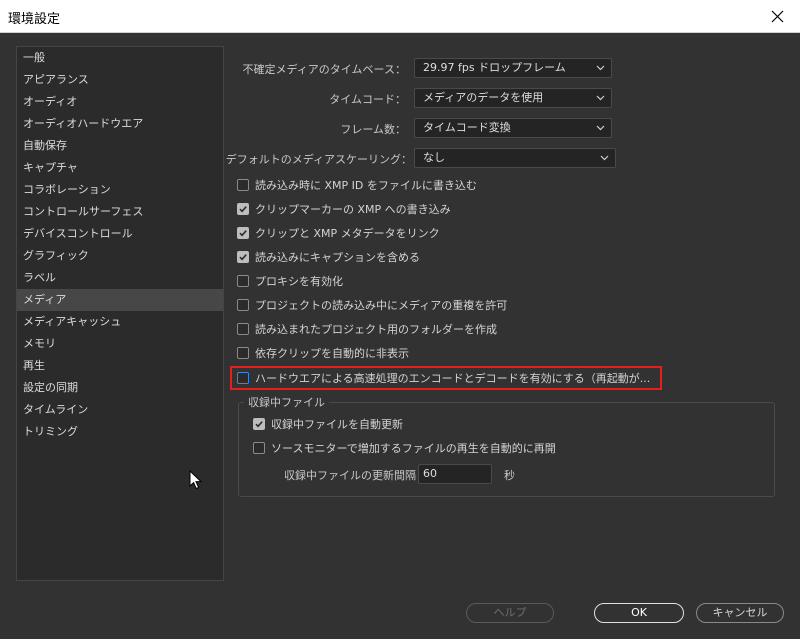 This screenshot has height=639, width=800. I want to click on auto-refresh-checkbox, so click(259, 424).